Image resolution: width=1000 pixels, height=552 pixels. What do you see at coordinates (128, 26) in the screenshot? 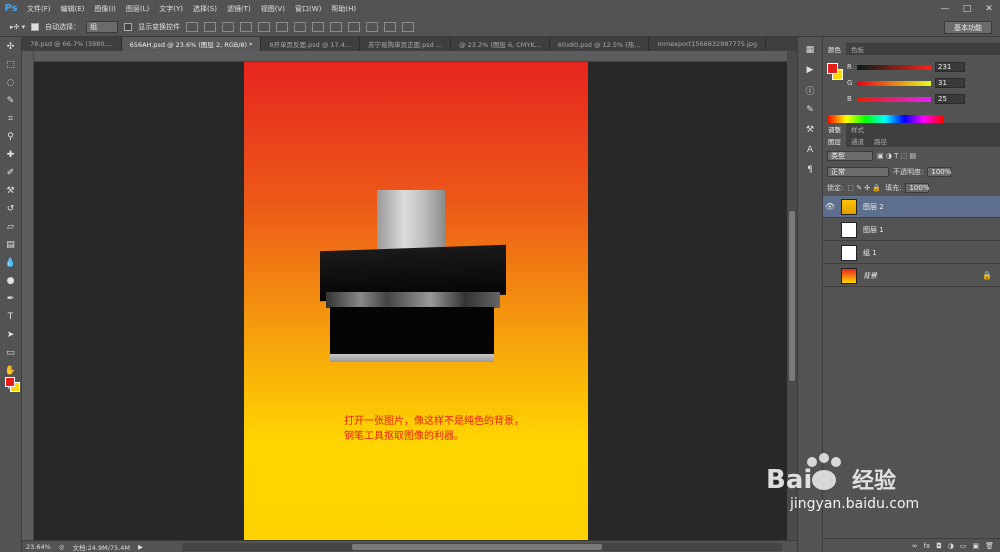
I see `show-transform-checkbox` at bounding box center [128, 26].